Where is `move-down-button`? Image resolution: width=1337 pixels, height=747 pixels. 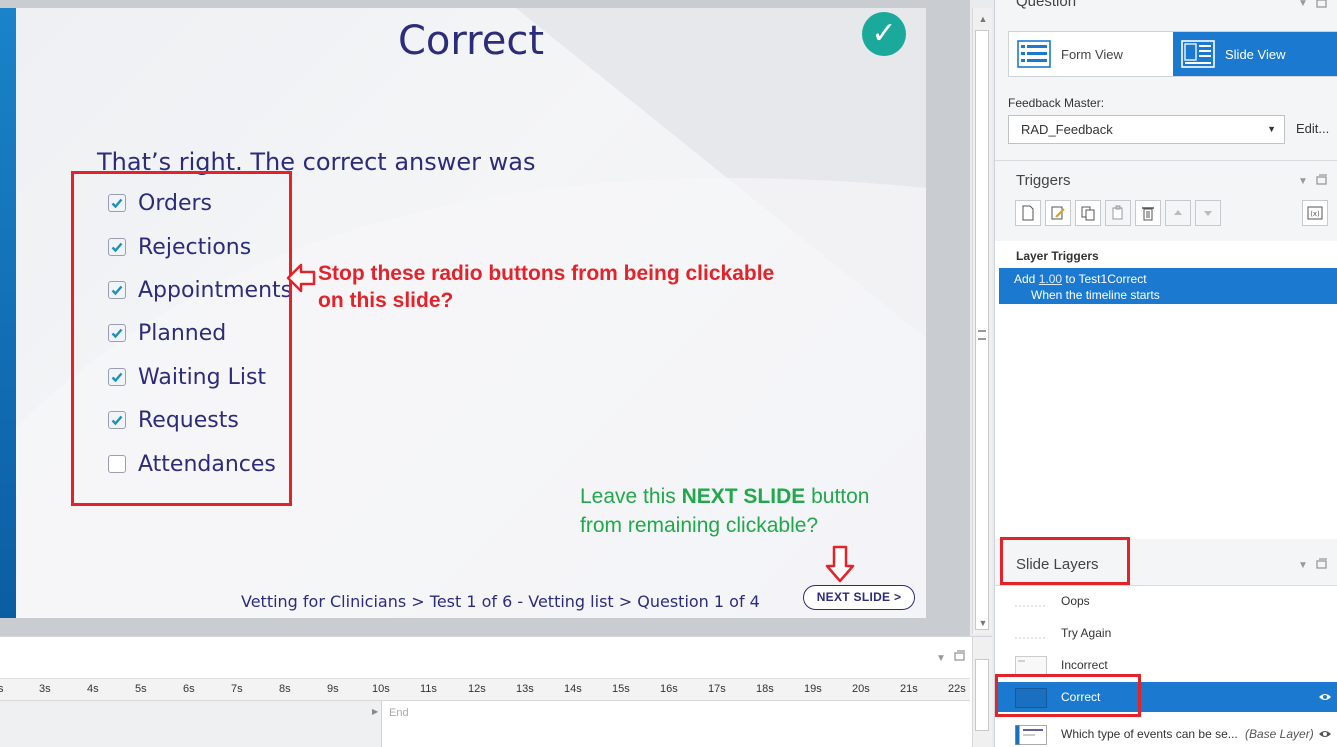 move-down-button is located at coordinates (1208, 213).